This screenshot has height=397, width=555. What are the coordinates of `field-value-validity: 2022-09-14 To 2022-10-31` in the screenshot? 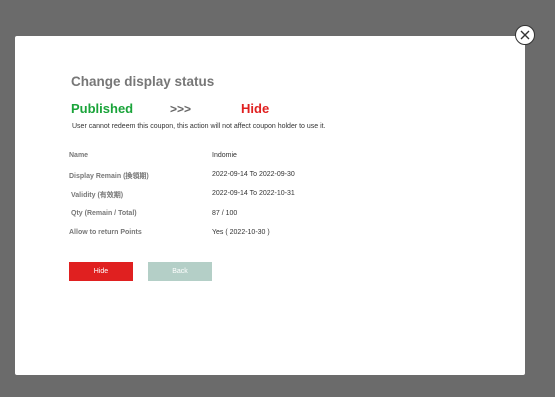 It's located at (253, 193).